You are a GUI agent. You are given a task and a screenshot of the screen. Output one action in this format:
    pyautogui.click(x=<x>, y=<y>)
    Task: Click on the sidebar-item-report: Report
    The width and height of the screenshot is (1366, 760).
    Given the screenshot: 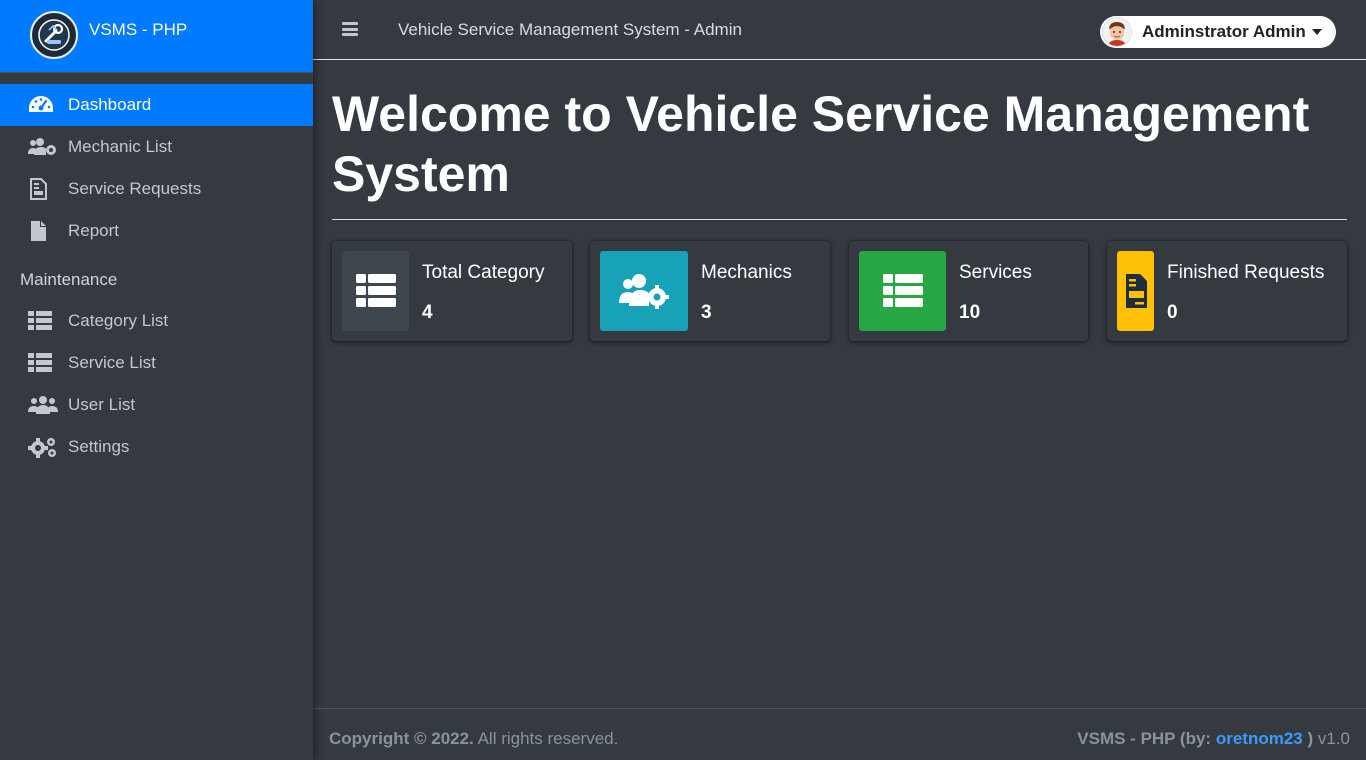 What is the action you would take?
    pyautogui.click(x=156, y=231)
    